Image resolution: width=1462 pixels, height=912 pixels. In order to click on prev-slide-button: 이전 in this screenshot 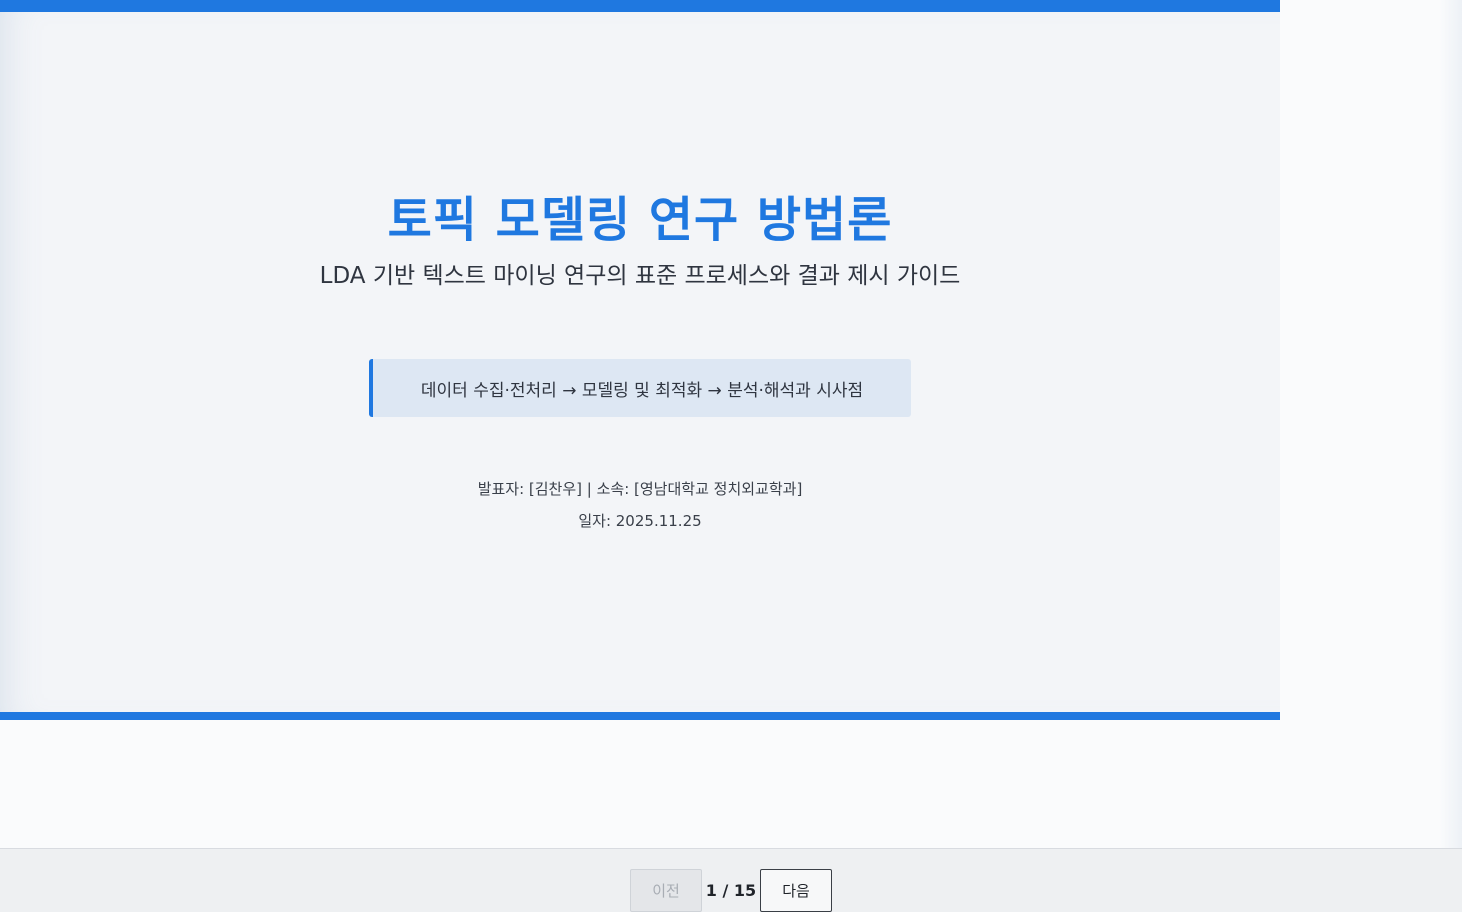, I will do `click(666, 890)`.